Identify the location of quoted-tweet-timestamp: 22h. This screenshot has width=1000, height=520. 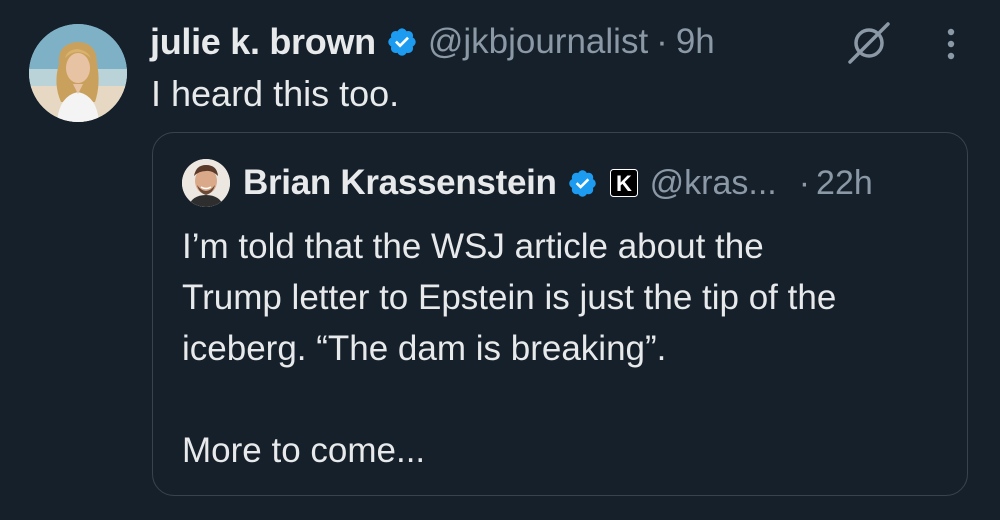
(844, 183).